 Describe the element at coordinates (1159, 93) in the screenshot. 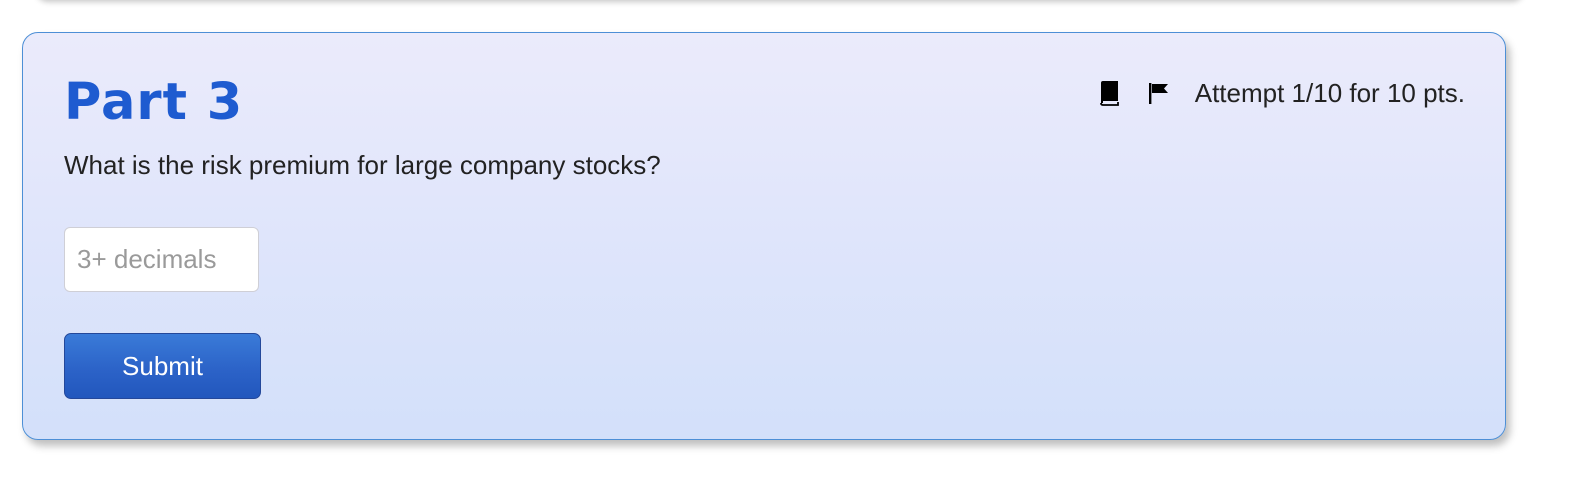

I see `flag-icon` at that location.